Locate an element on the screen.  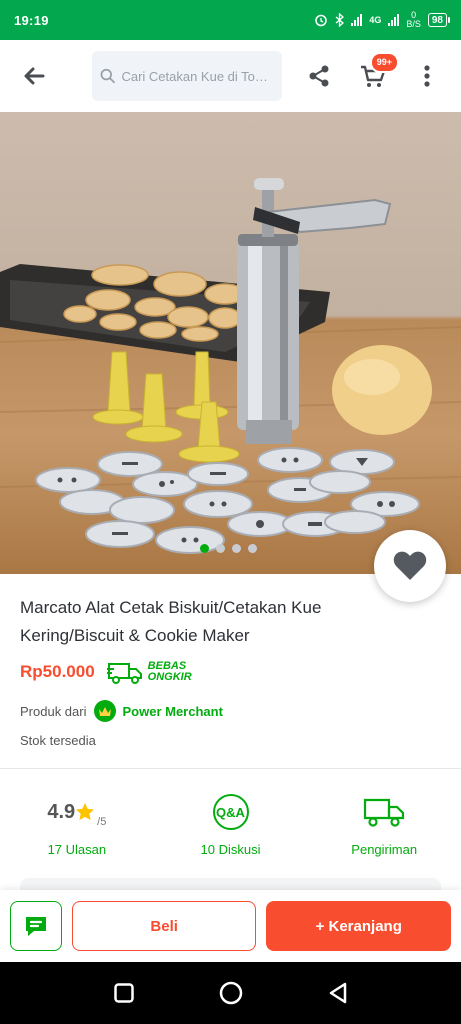
wishlist-button is located at coordinates (410, 566).